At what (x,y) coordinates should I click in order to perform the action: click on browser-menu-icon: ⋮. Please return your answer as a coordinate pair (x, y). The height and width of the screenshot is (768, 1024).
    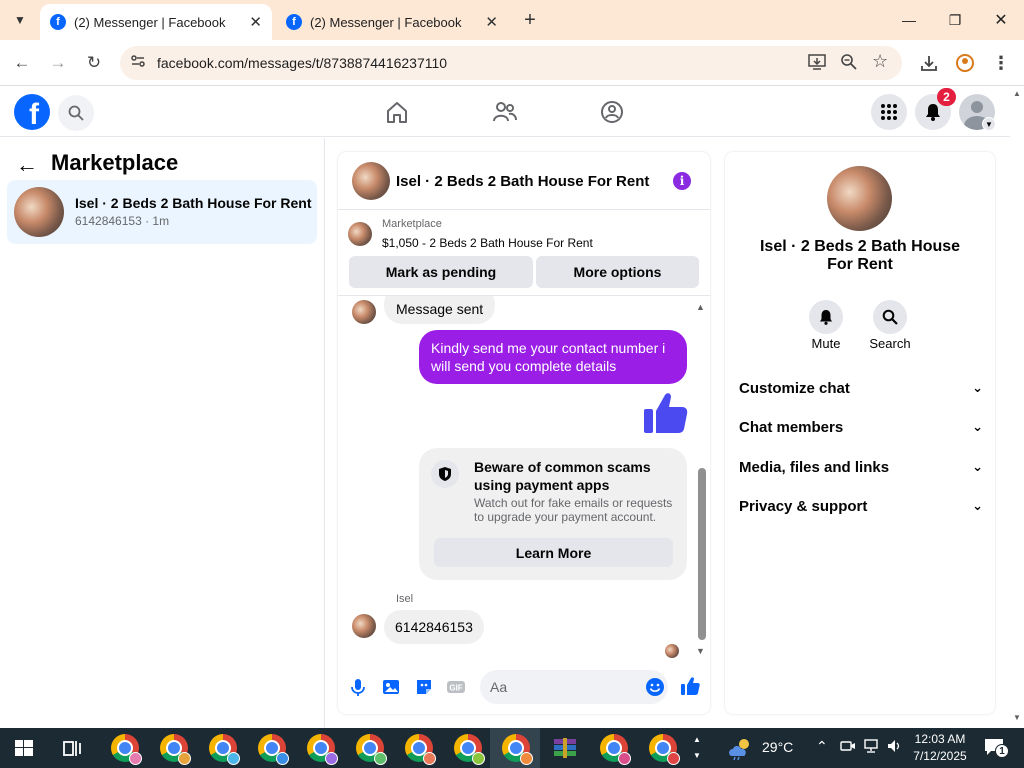
    Looking at the image, I should click on (1001, 63).